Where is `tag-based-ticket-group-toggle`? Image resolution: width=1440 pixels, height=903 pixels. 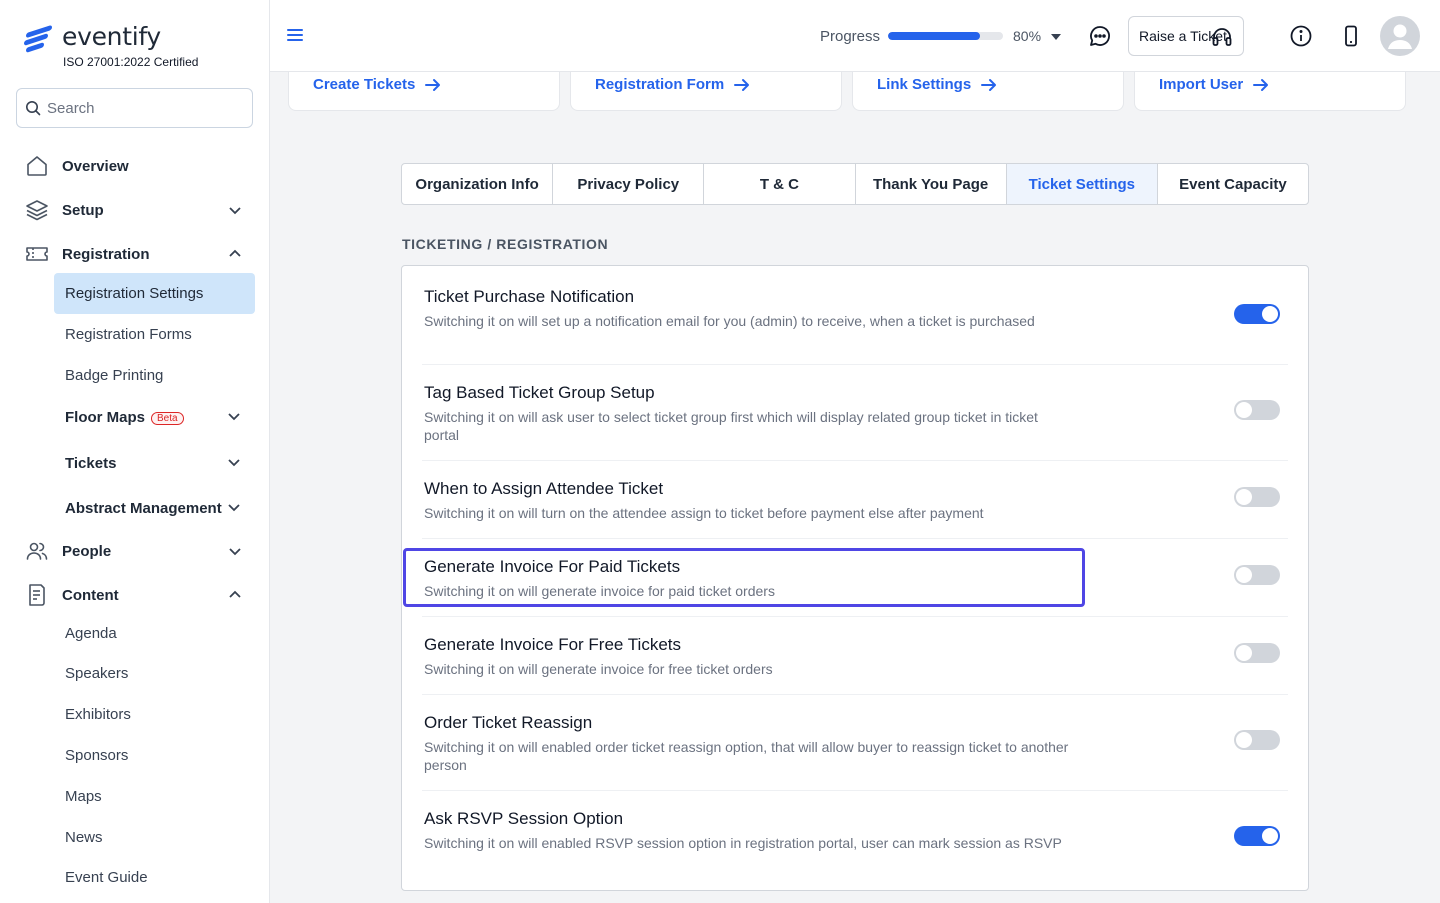 tag-based-ticket-group-toggle is located at coordinates (1257, 410).